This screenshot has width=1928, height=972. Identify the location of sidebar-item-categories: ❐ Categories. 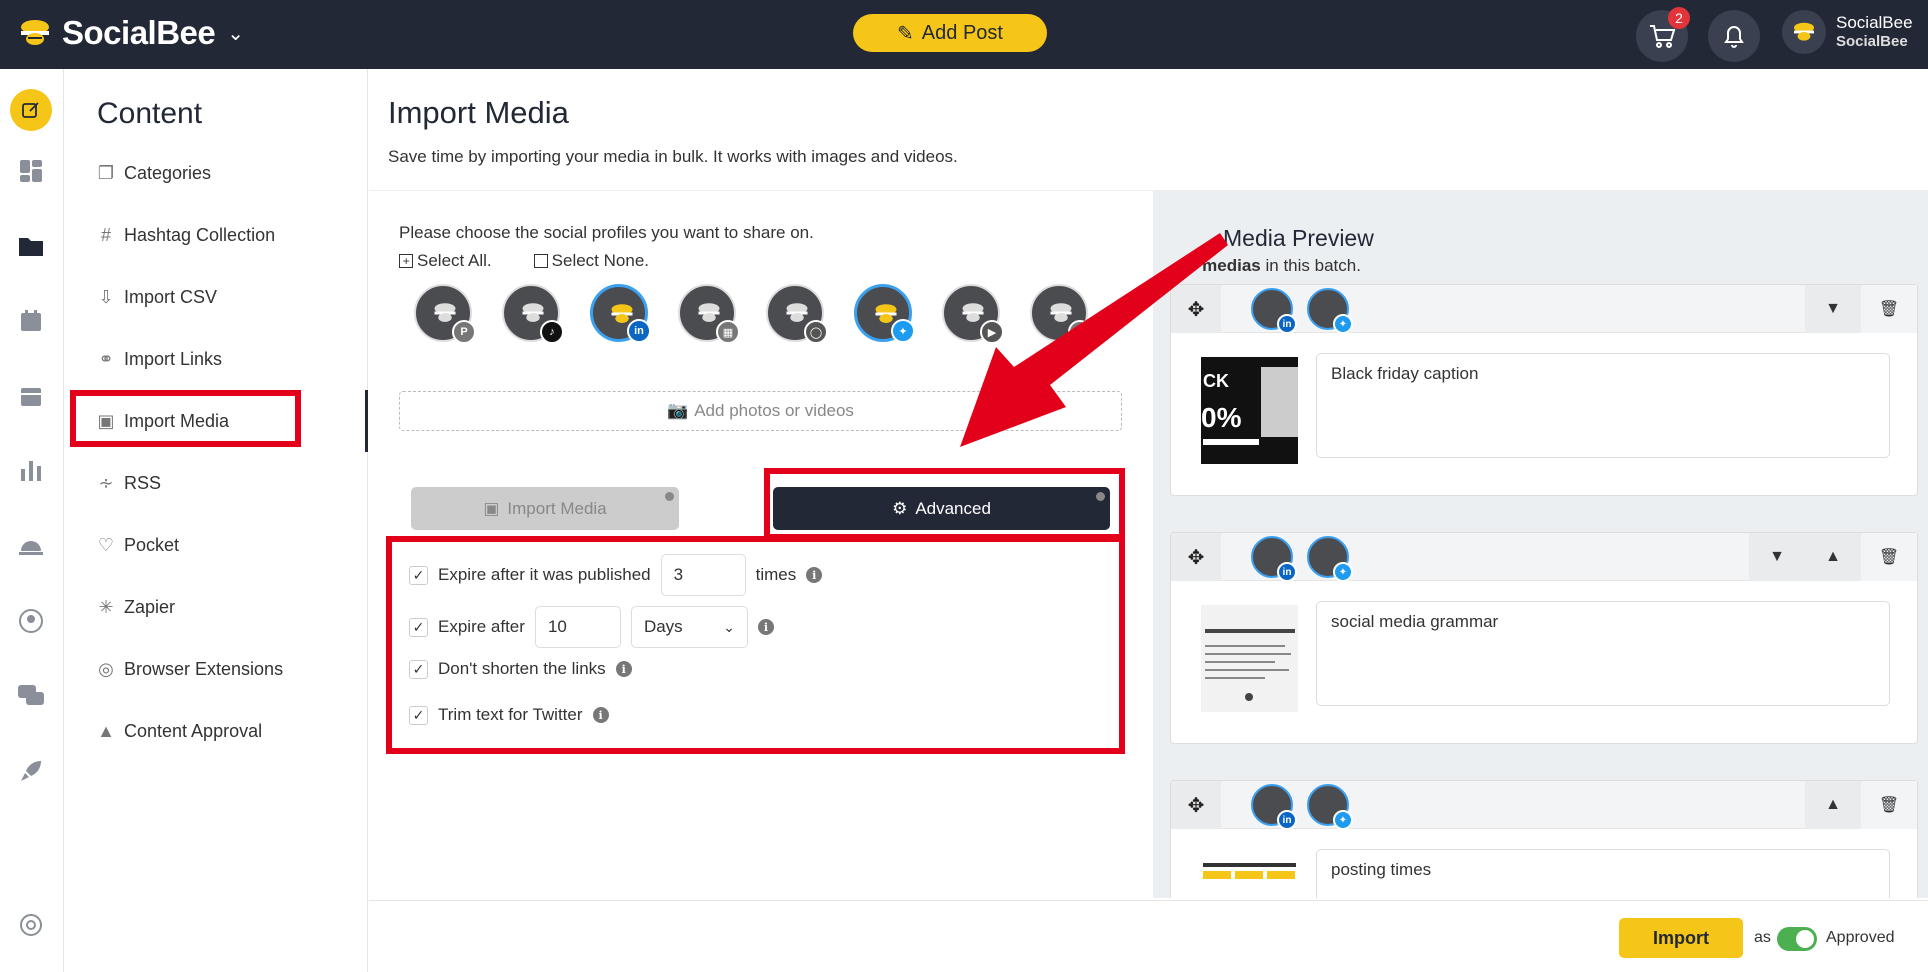
(154, 173).